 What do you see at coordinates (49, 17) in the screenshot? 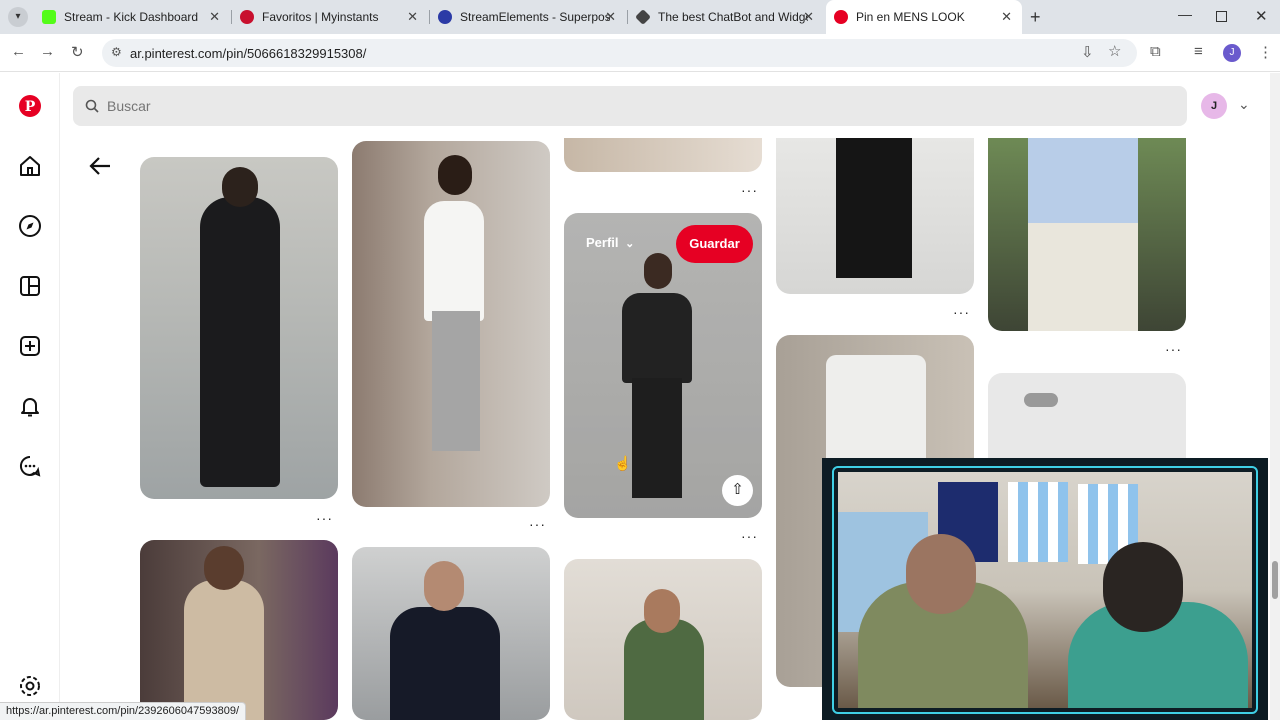
I see `kick-favicon-icon` at bounding box center [49, 17].